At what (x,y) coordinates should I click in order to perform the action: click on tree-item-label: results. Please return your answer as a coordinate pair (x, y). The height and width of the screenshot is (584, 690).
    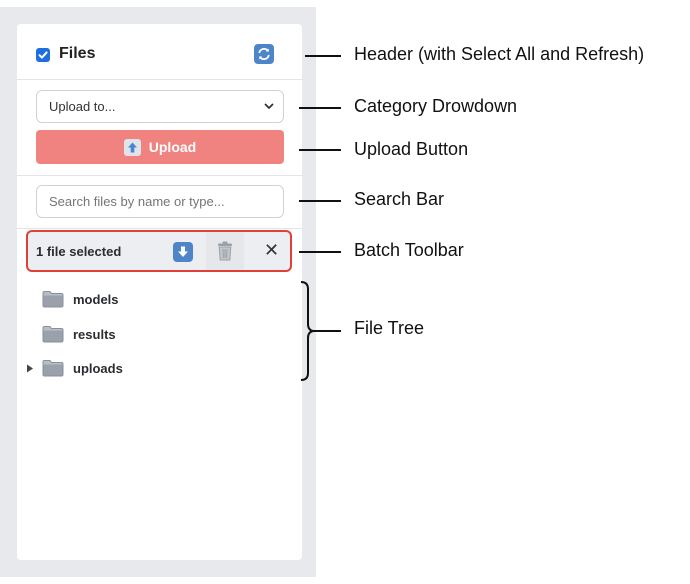
    Looking at the image, I should click on (94, 334).